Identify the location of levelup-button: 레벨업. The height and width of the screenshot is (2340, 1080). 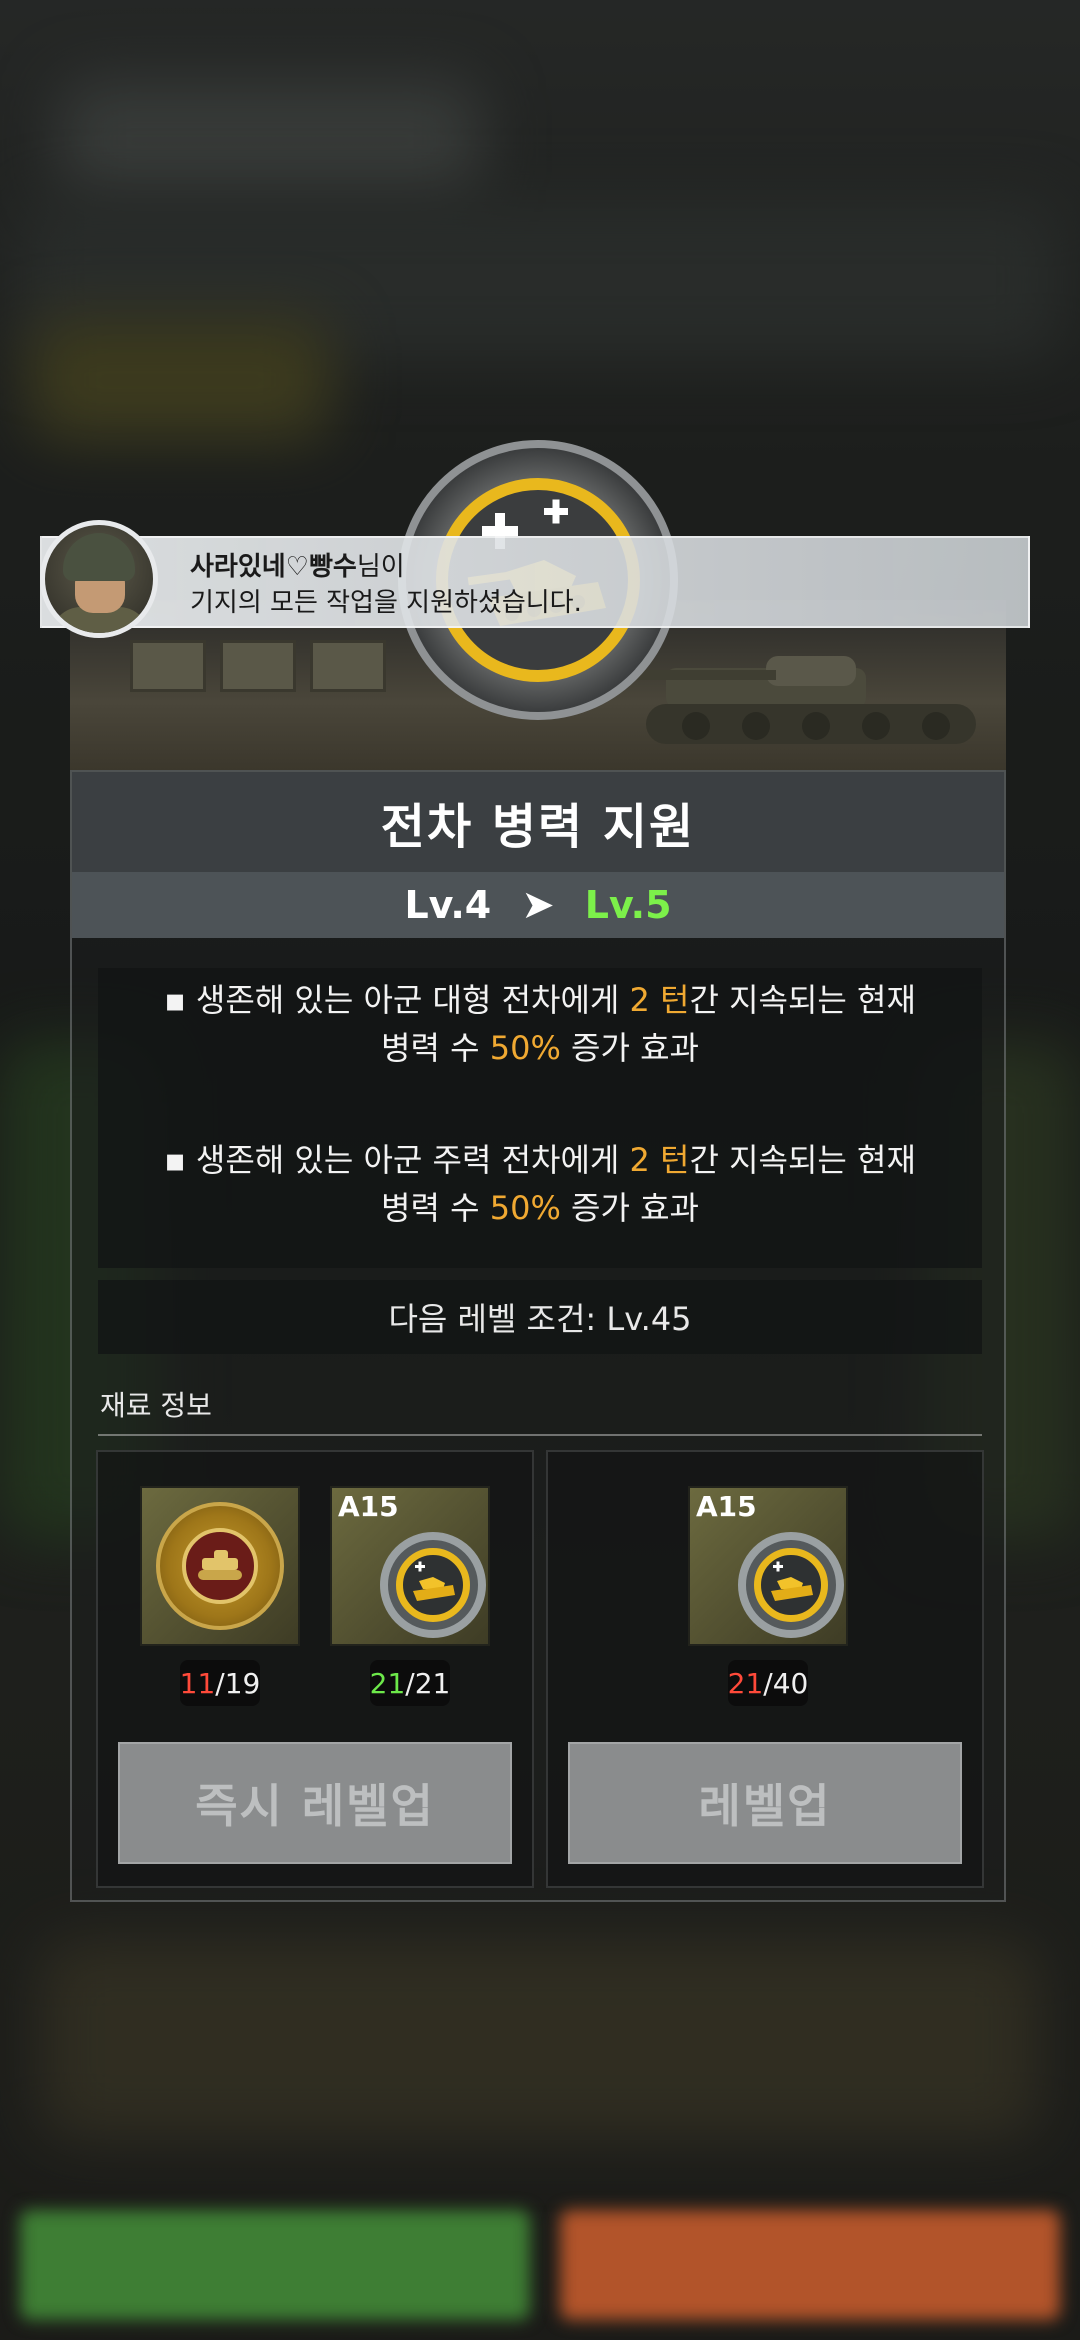
(765, 1803).